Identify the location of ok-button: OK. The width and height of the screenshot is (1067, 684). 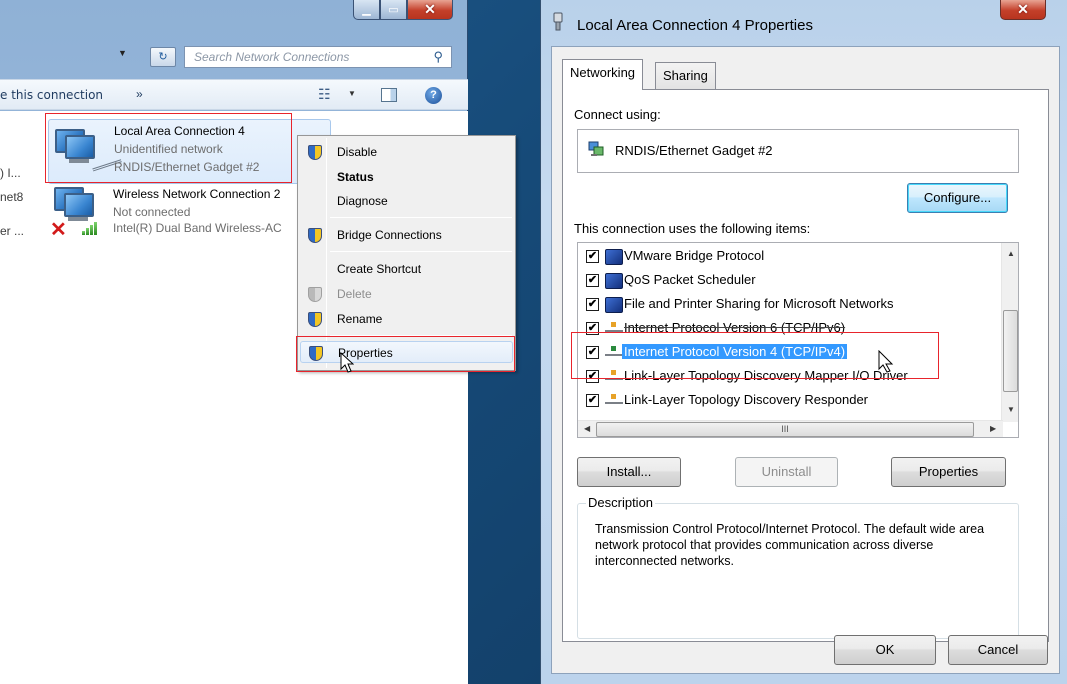
(885, 650).